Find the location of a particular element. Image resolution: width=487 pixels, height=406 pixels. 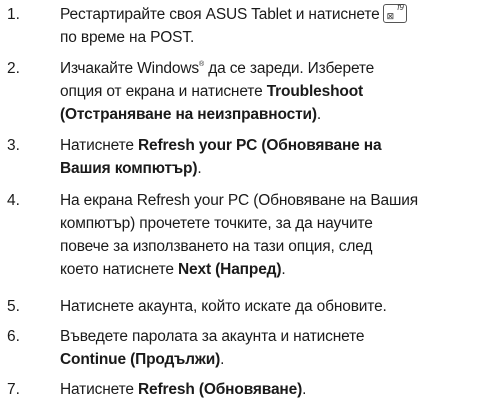

step-number: 5. is located at coordinates (13, 306).